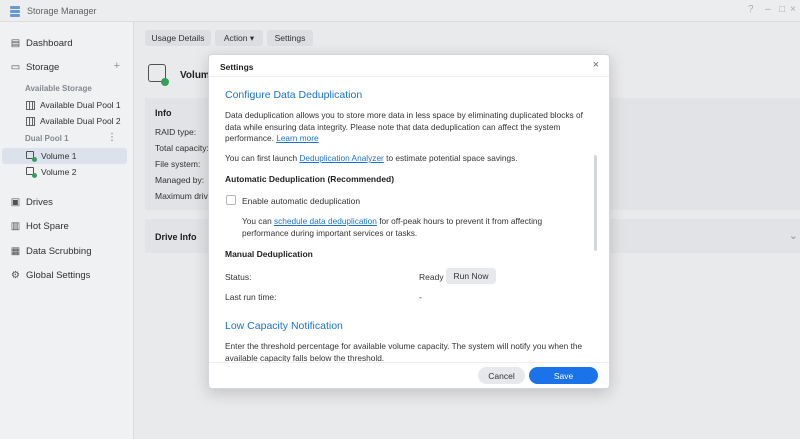  What do you see at coordinates (341, 158) in the screenshot?
I see `deduplication-analyzer-link: Deduplication Analyzer` at bounding box center [341, 158].